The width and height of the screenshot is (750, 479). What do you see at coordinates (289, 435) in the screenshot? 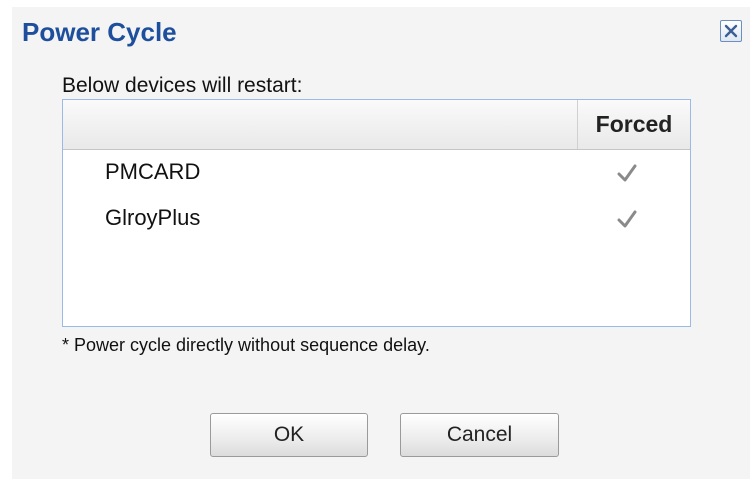
I see `ok-button: OK` at bounding box center [289, 435].